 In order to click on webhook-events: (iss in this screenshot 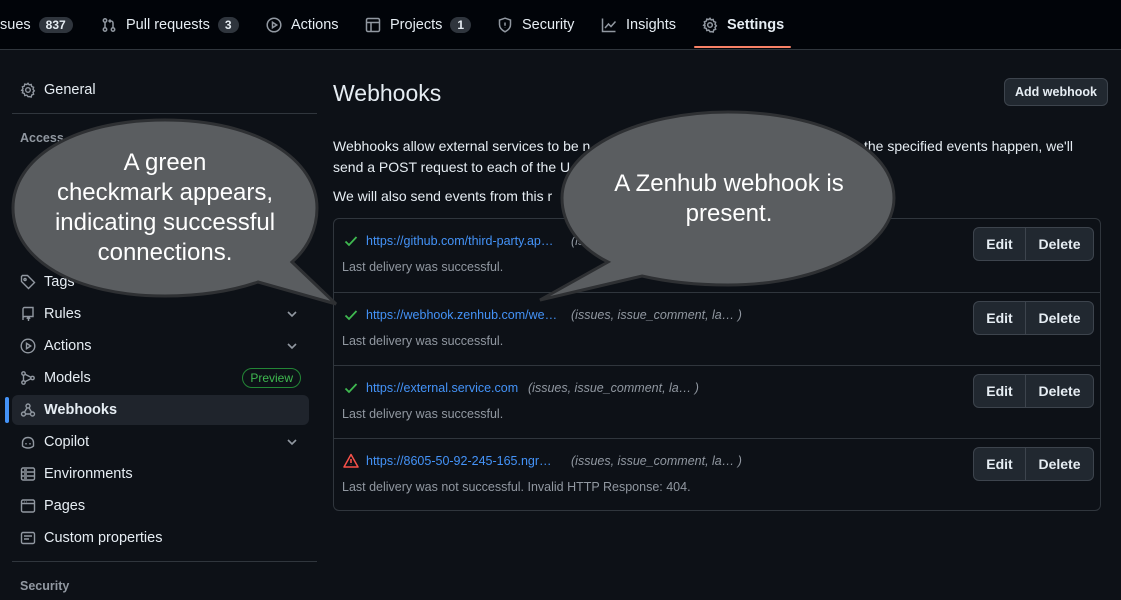, I will do `click(581, 241)`.